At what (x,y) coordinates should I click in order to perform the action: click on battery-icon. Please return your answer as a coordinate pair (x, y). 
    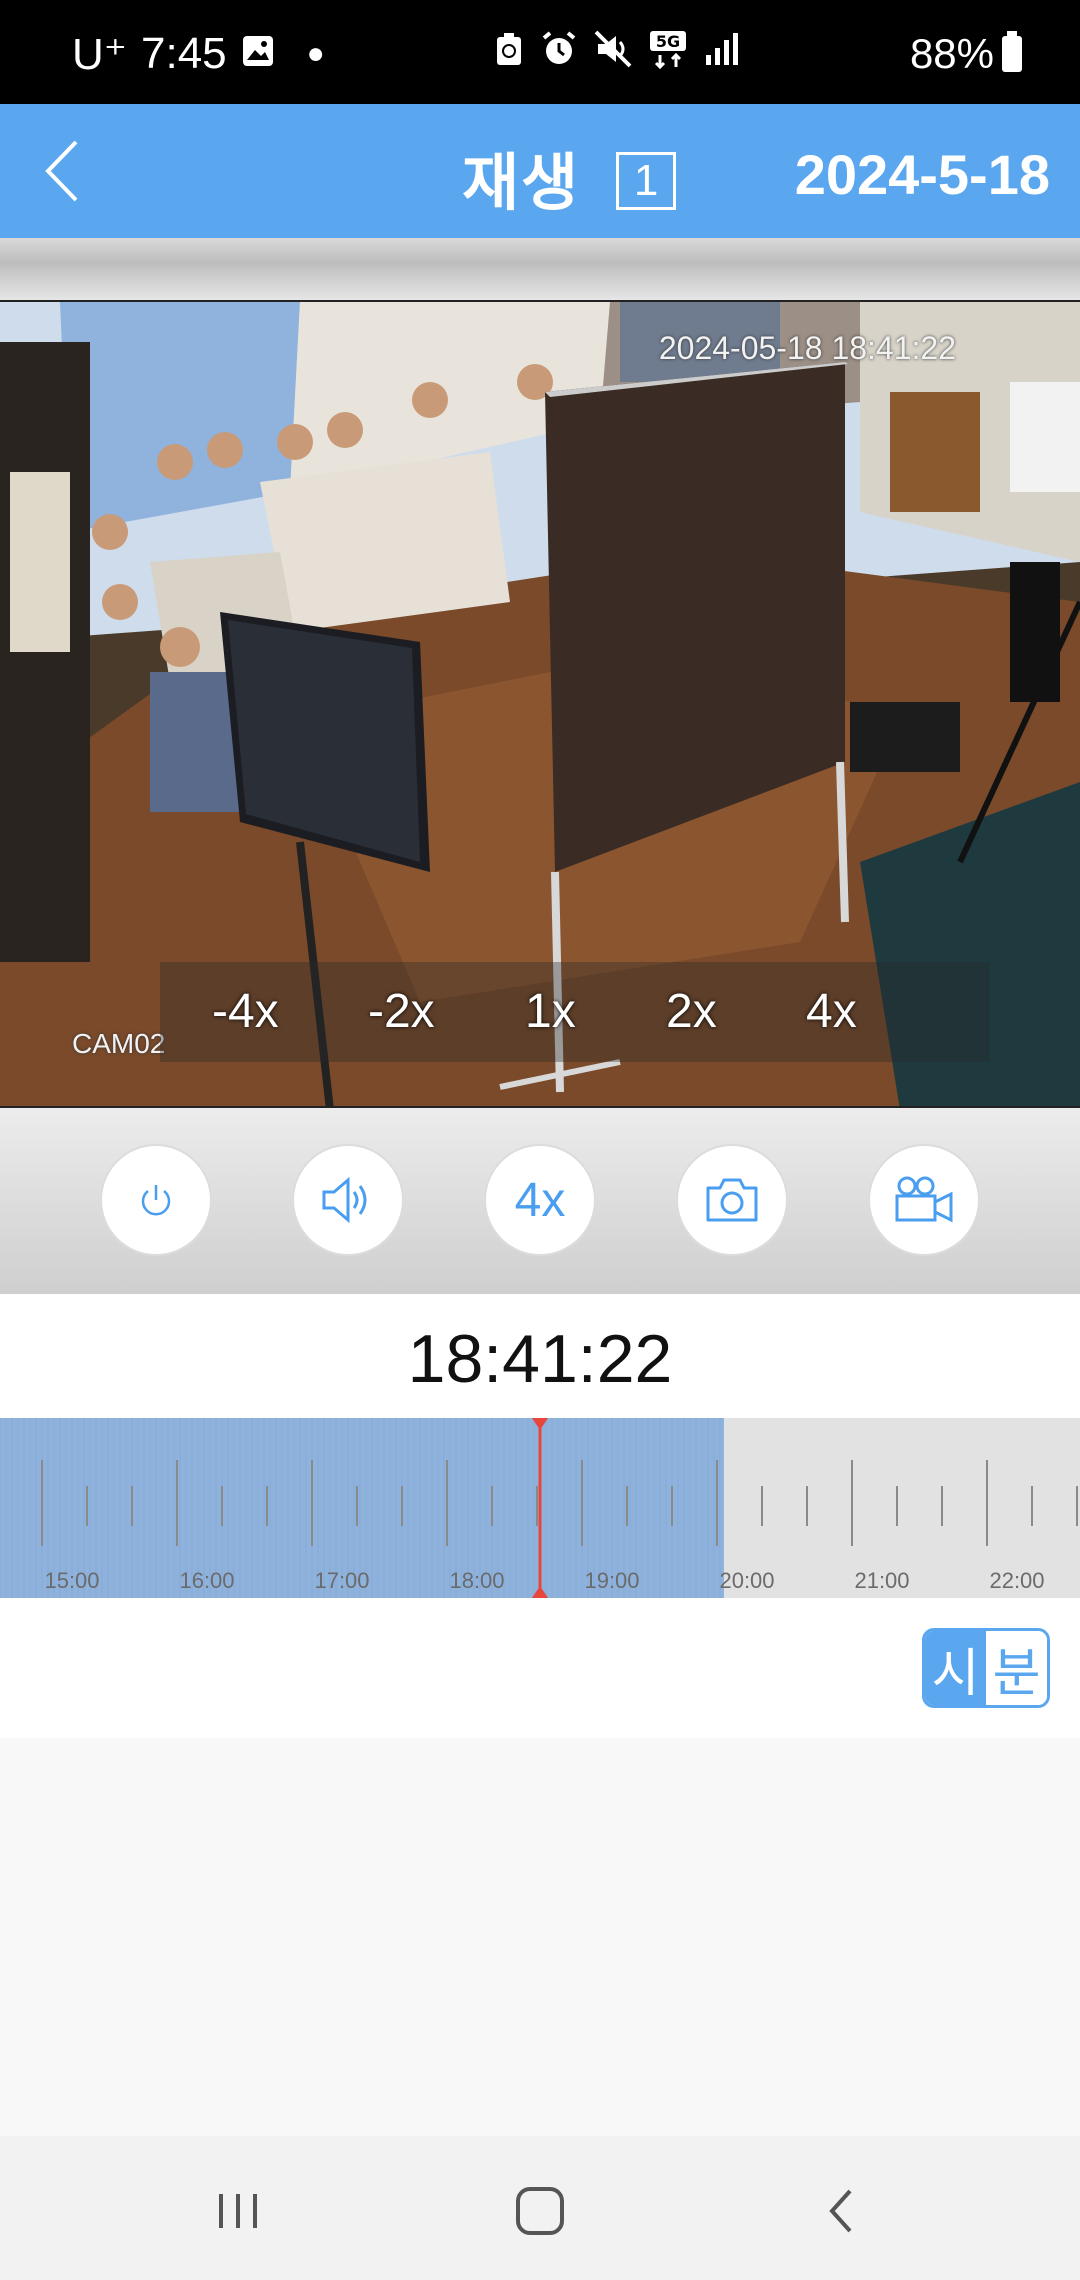
    Looking at the image, I should click on (1012, 51).